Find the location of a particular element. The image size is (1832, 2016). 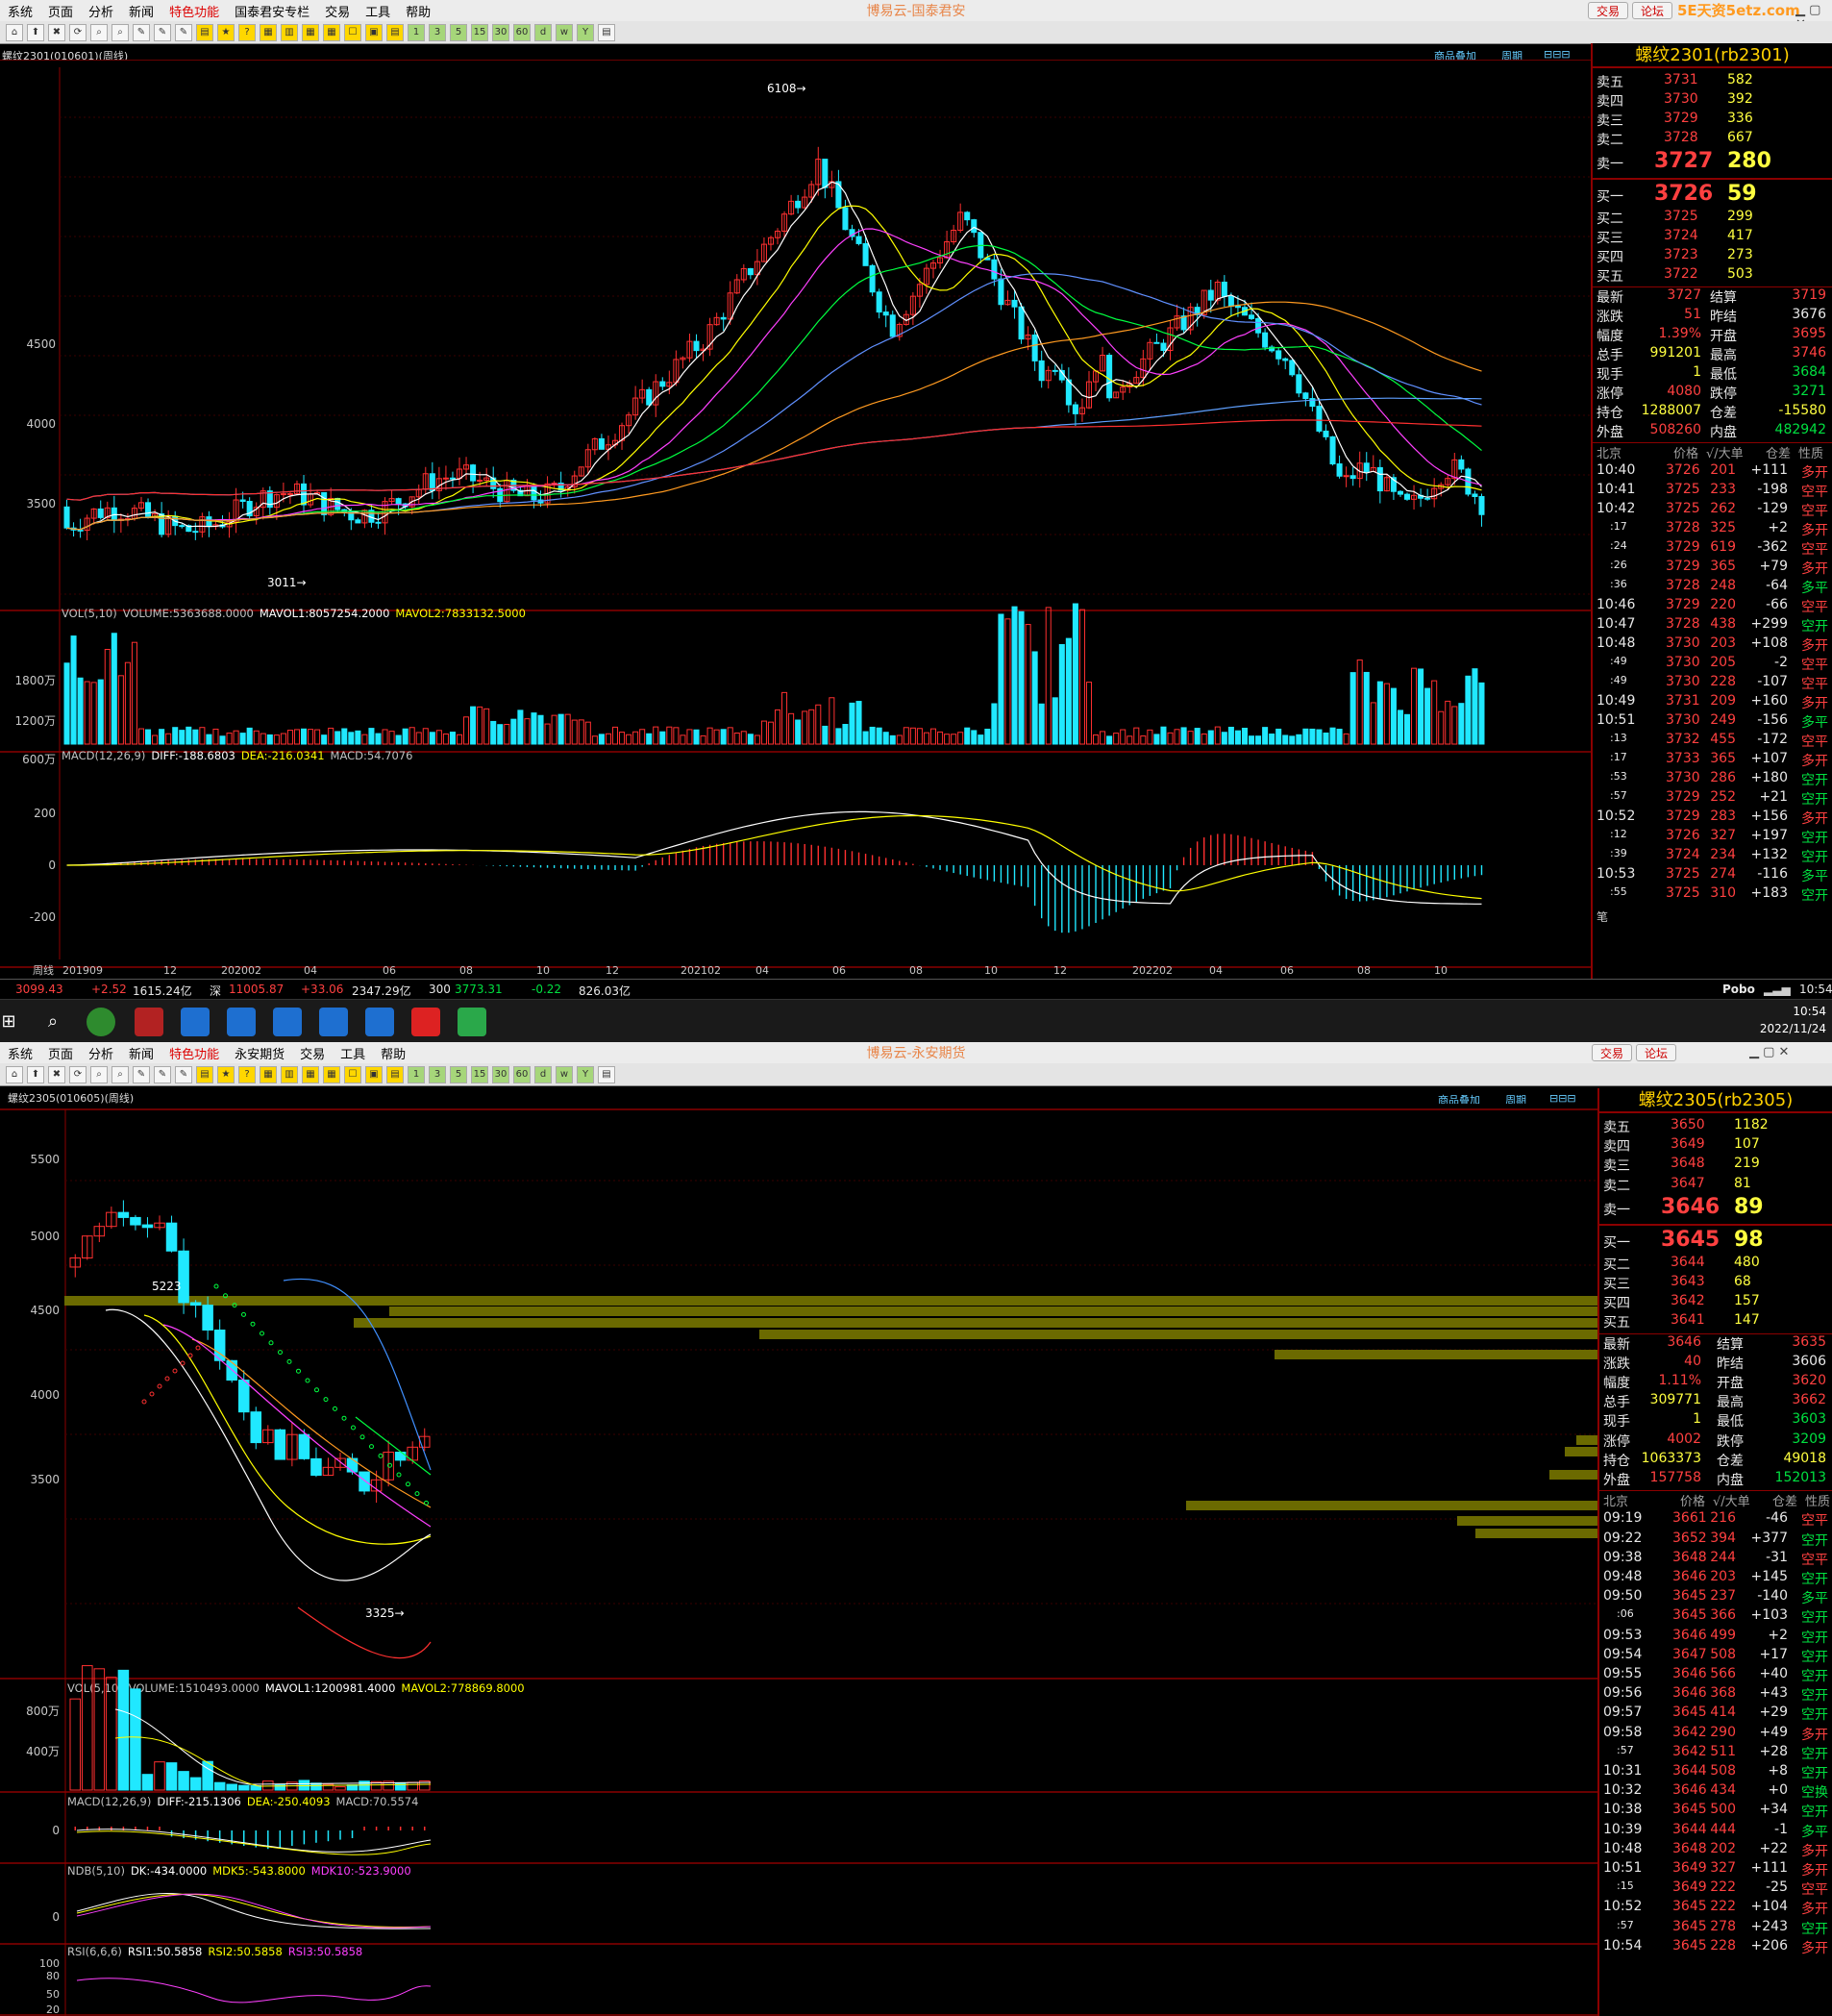

search-icon: ⌕ is located at coordinates (52, 1022).